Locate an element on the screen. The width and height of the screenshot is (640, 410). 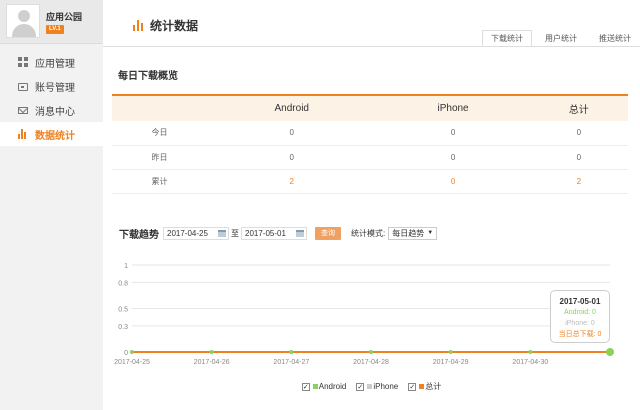
y-tick-label: 1 is located at coordinates (126, 266).